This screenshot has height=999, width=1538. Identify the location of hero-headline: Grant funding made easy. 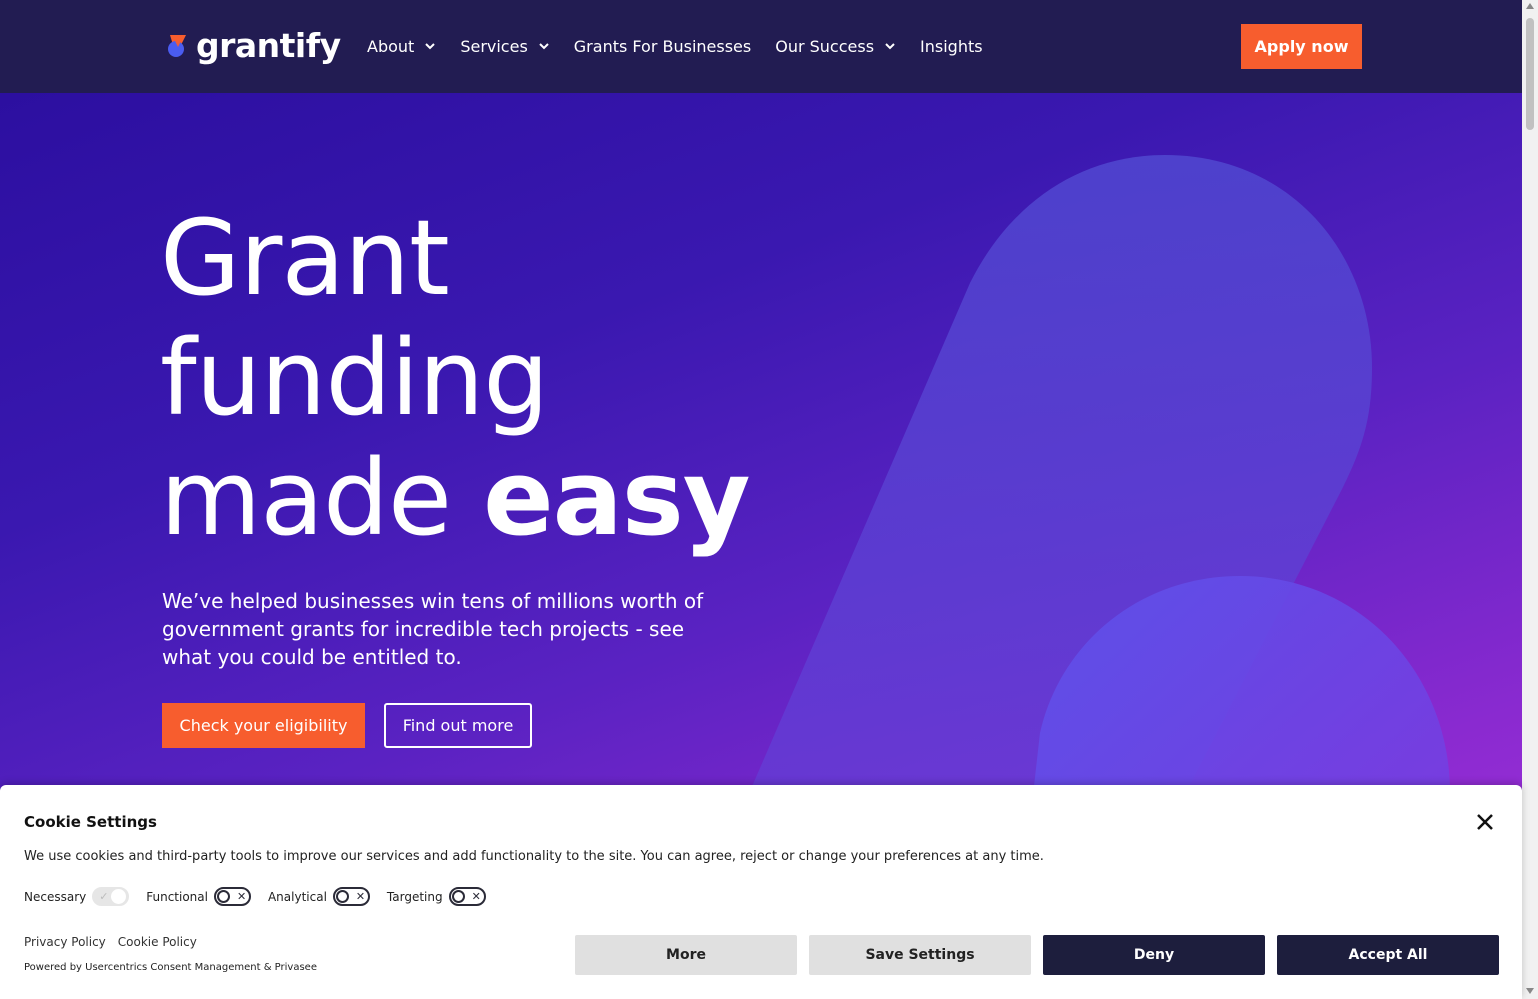
(455, 378).